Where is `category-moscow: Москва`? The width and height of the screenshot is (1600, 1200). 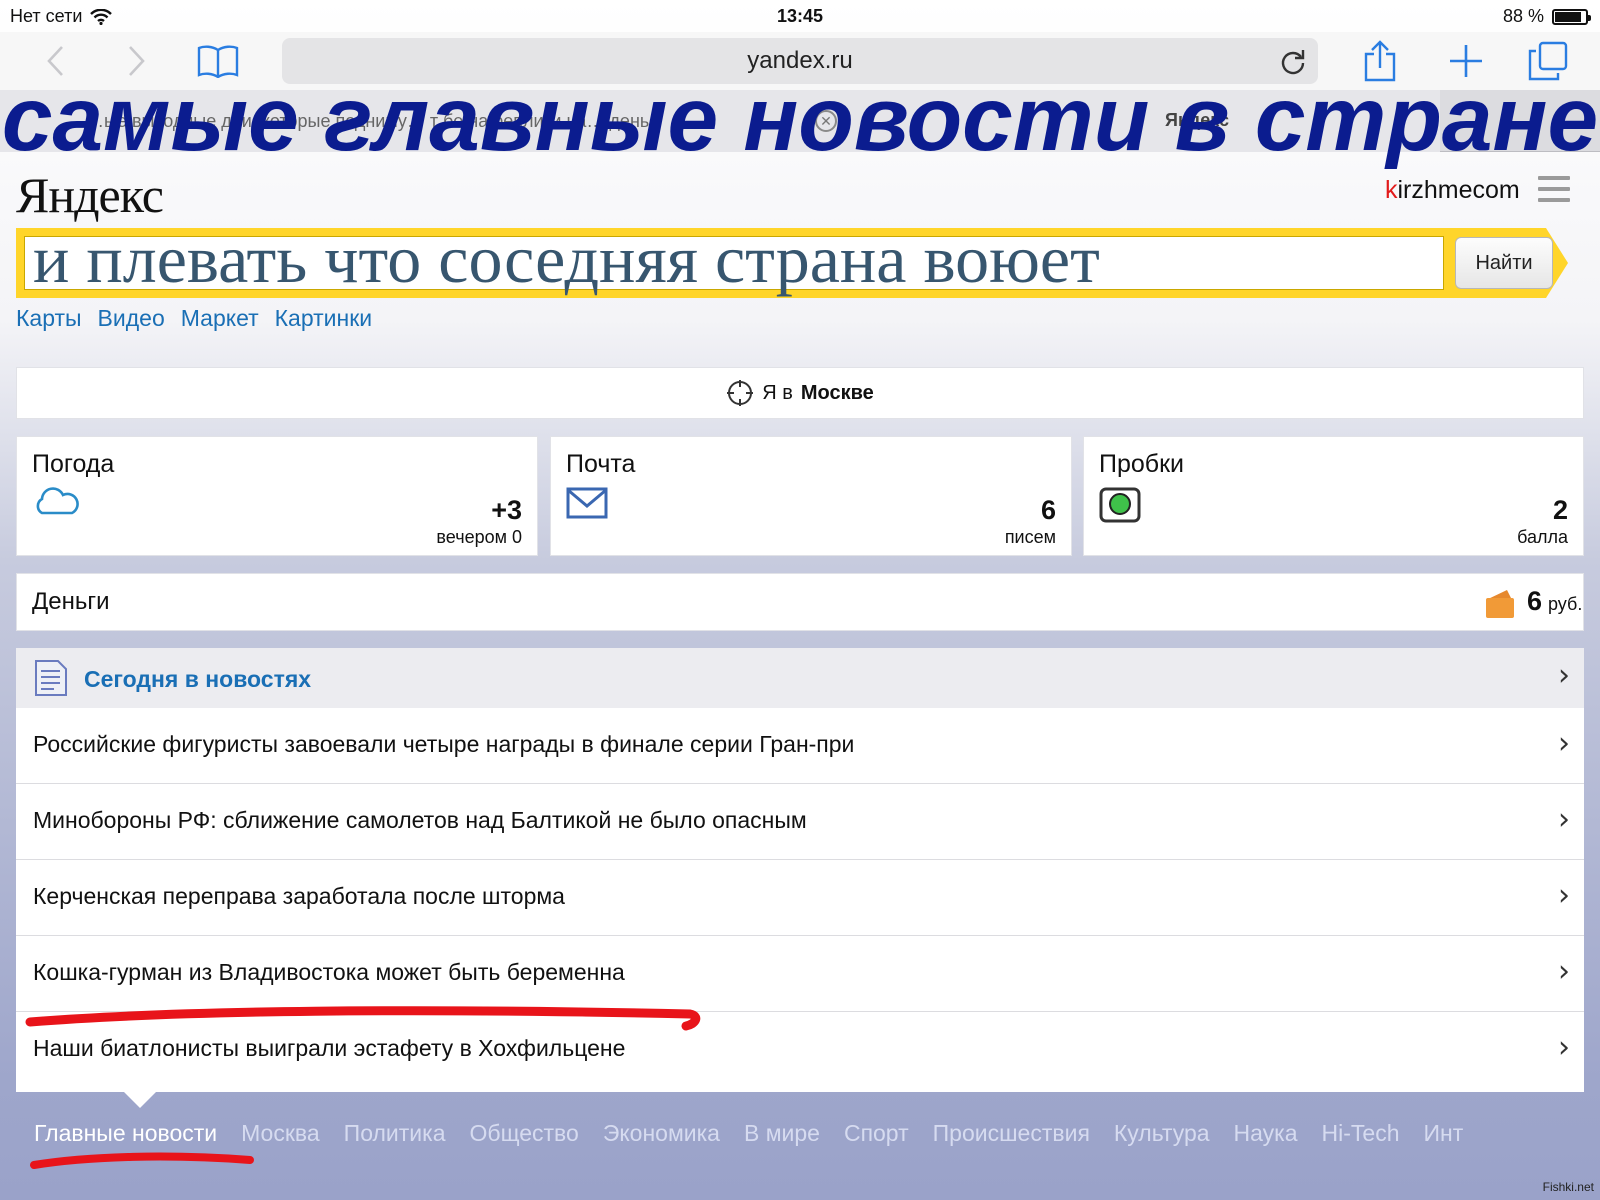 category-moscow: Москва is located at coordinates (280, 1133).